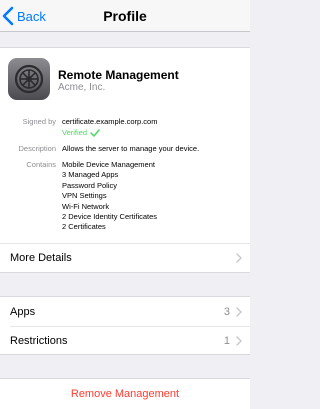 The image size is (320, 409). I want to click on list-item: 2 Device Identity Certificates, so click(110, 217).